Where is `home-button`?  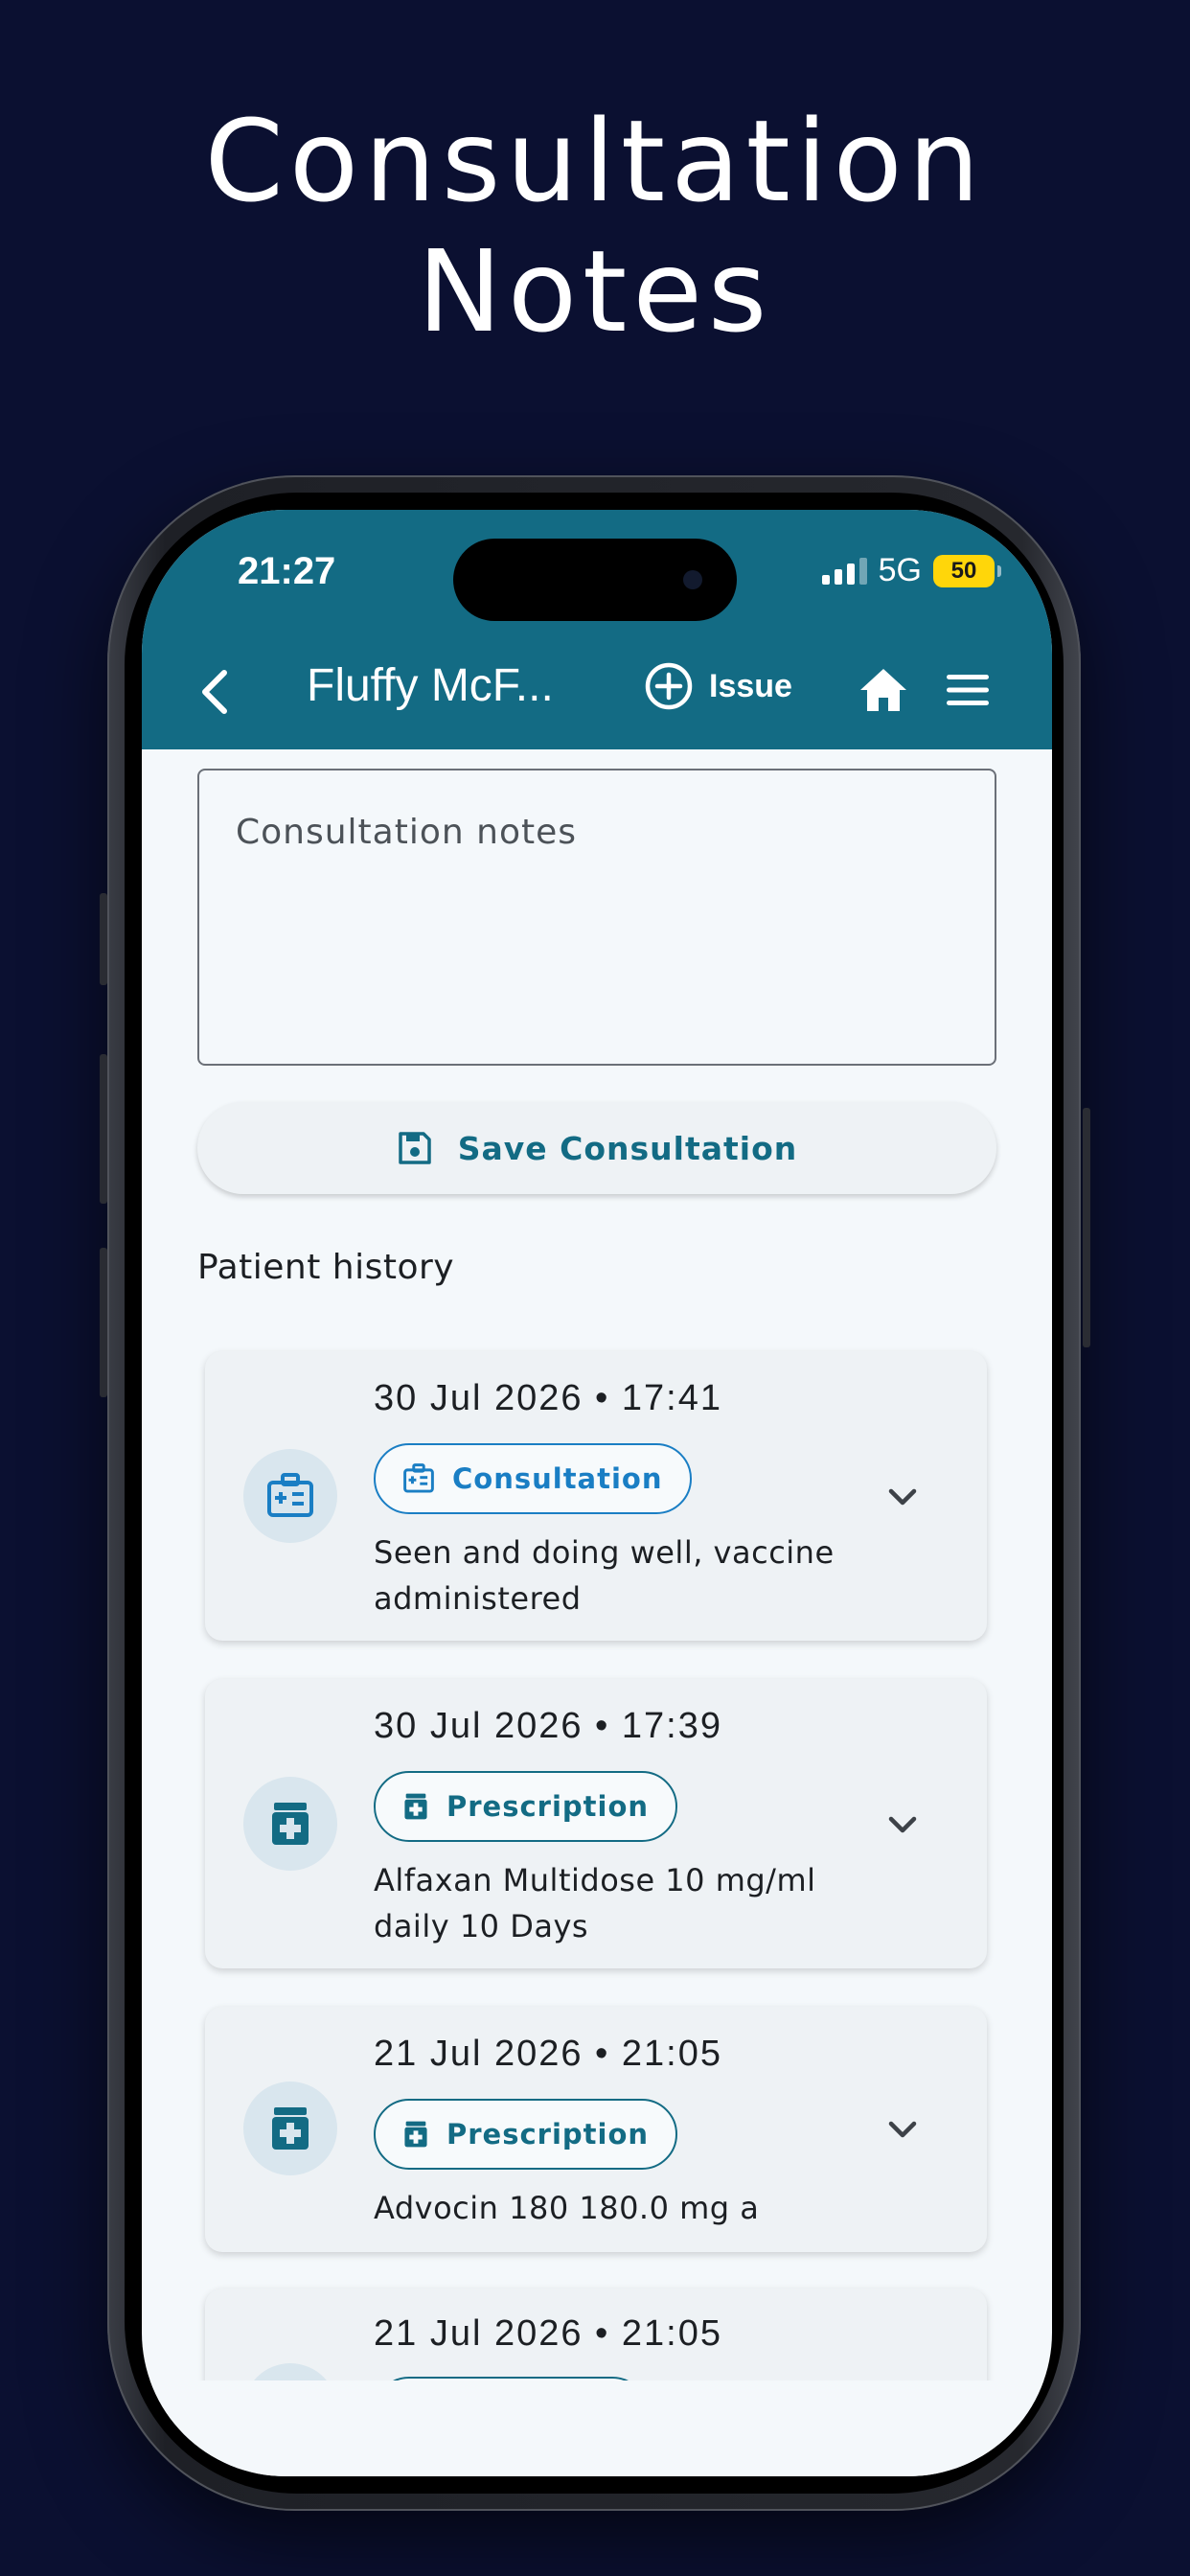 home-button is located at coordinates (884, 690).